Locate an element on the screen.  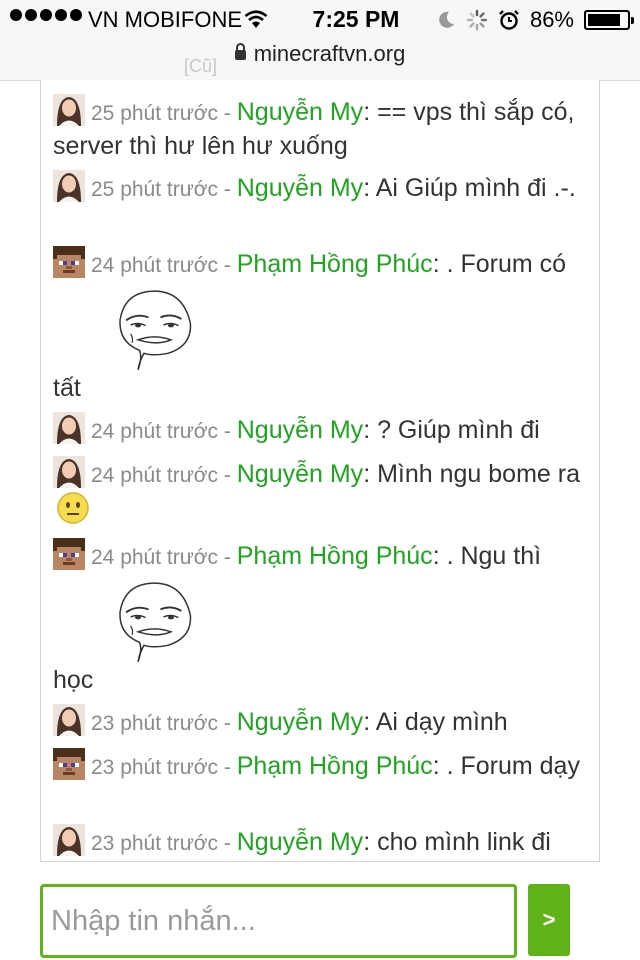
message-text: : Ai dạy mình is located at coordinates (435, 722).